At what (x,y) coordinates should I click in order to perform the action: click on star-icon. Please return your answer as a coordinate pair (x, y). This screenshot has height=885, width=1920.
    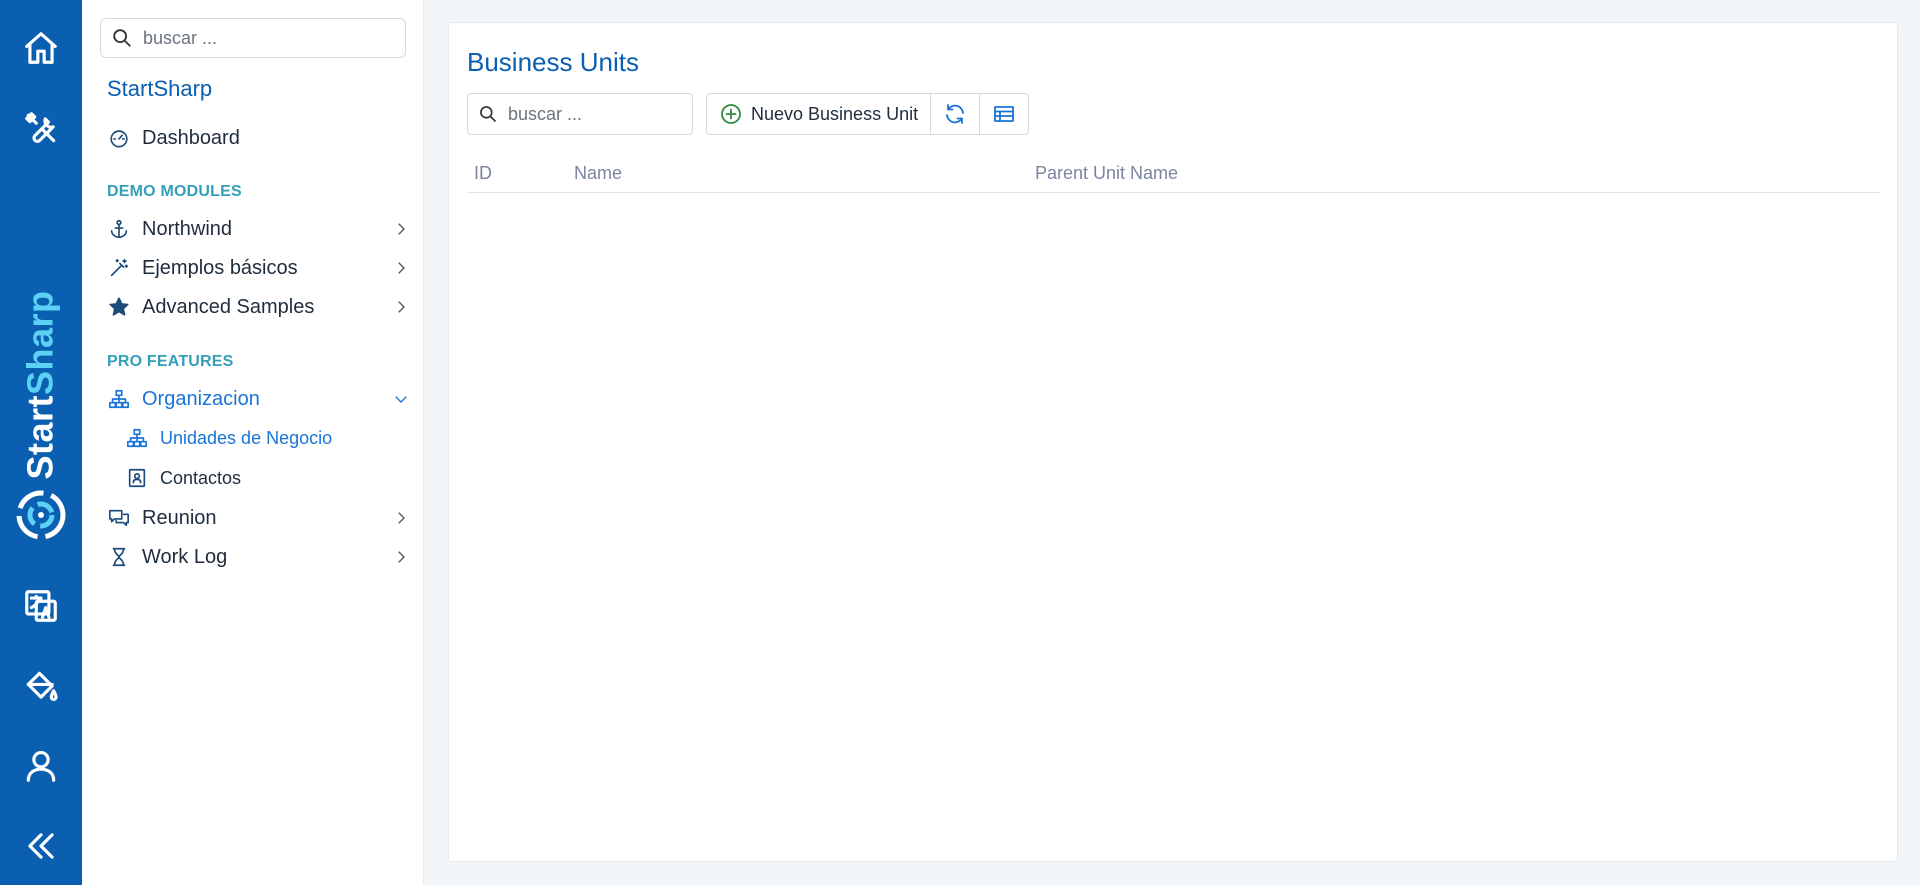
    Looking at the image, I should click on (119, 307).